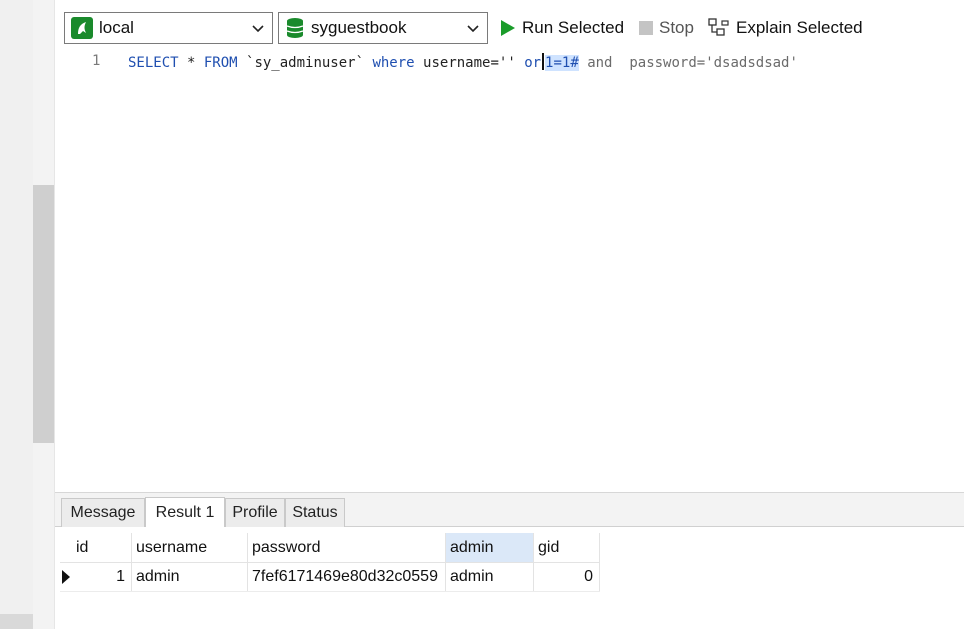 The width and height of the screenshot is (964, 629). Describe the element at coordinates (509, 510) in the screenshot. I see `results-tabs: Message Result 1 Profile Status` at that location.